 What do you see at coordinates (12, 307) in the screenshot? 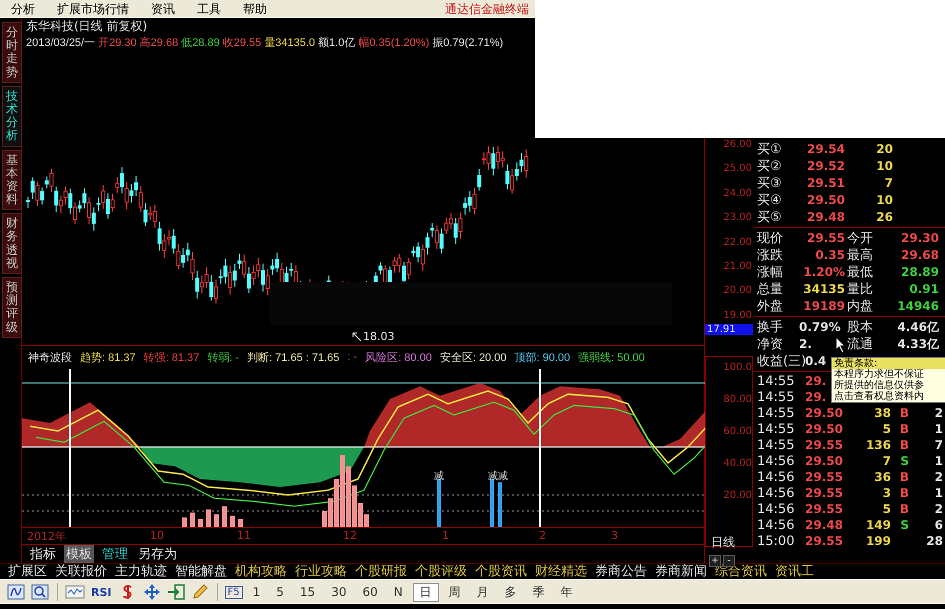
I see `side-tab: 预测评级` at bounding box center [12, 307].